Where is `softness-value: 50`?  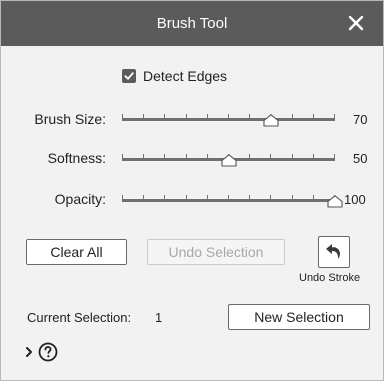
softness-value: 50 is located at coordinates (360, 158).